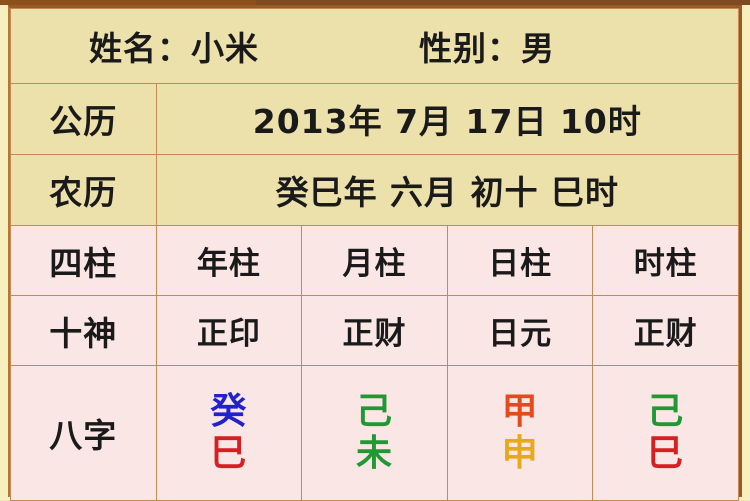 The height and width of the screenshot is (501, 750). I want to click on person-info-cell: 姓名：小米 性别：男, so click(374, 46).